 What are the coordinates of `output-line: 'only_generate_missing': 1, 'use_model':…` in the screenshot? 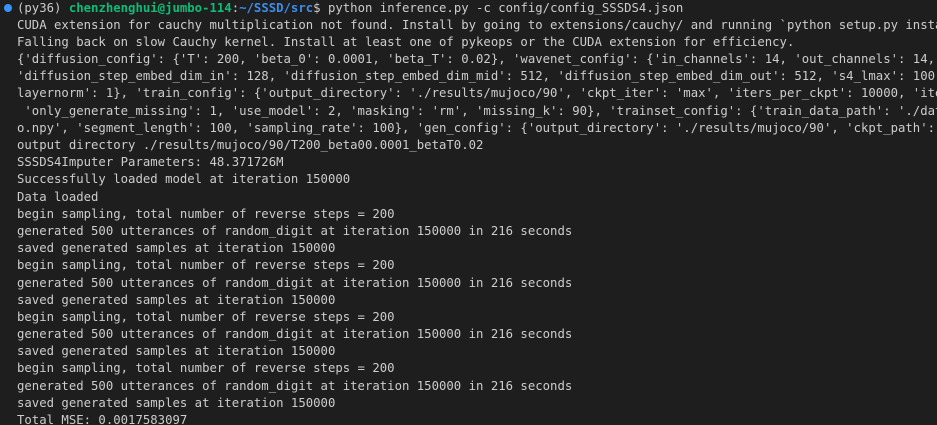 It's located at (477, 110).